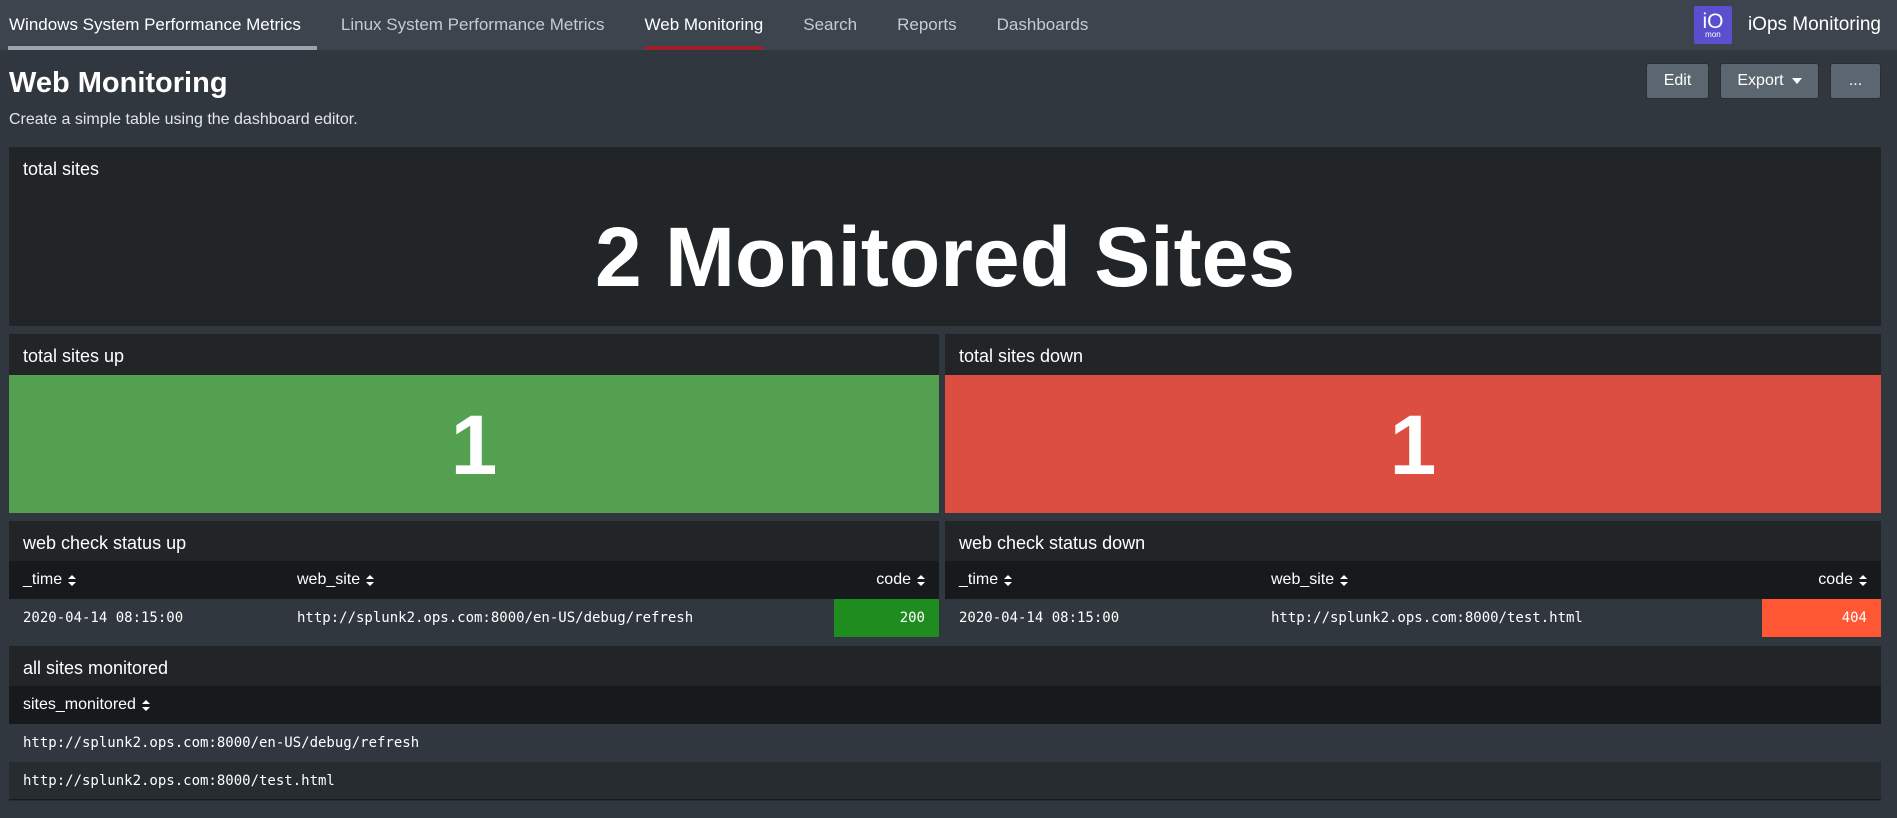 The width and height of the screenshot is (1897, 818). Describe the element at coordinates (927, 25) in the screenshot. I see `nav-item-reports: Reports` at that location.